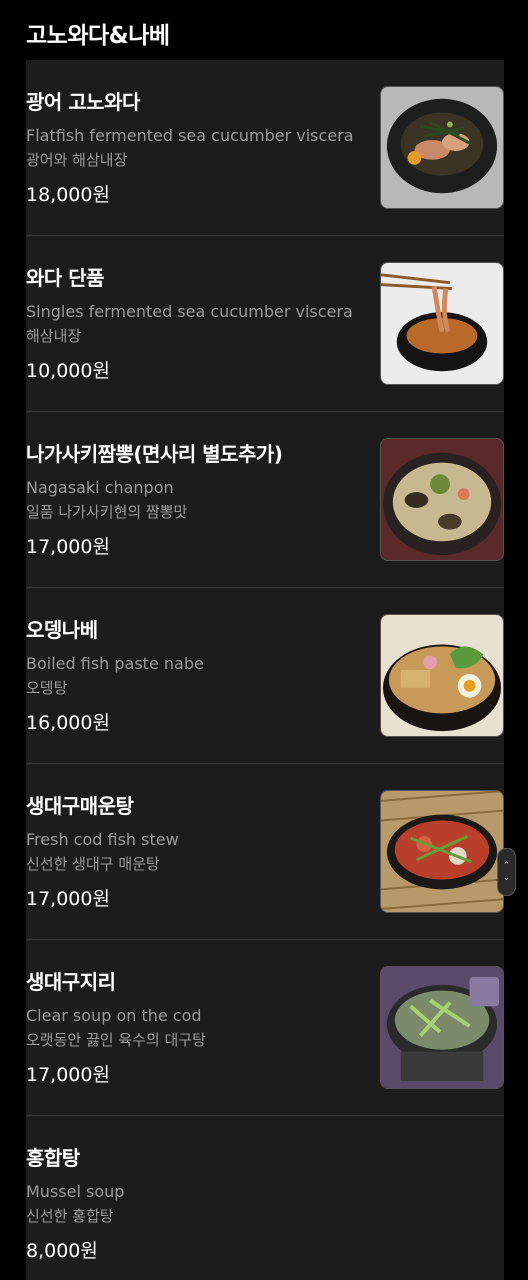  What do you see at coordinates (190, 135) in the screenshot?
I see `item-description-en: Flatfish fermented sea cucumber viscera` at bounding box center [190, 135].